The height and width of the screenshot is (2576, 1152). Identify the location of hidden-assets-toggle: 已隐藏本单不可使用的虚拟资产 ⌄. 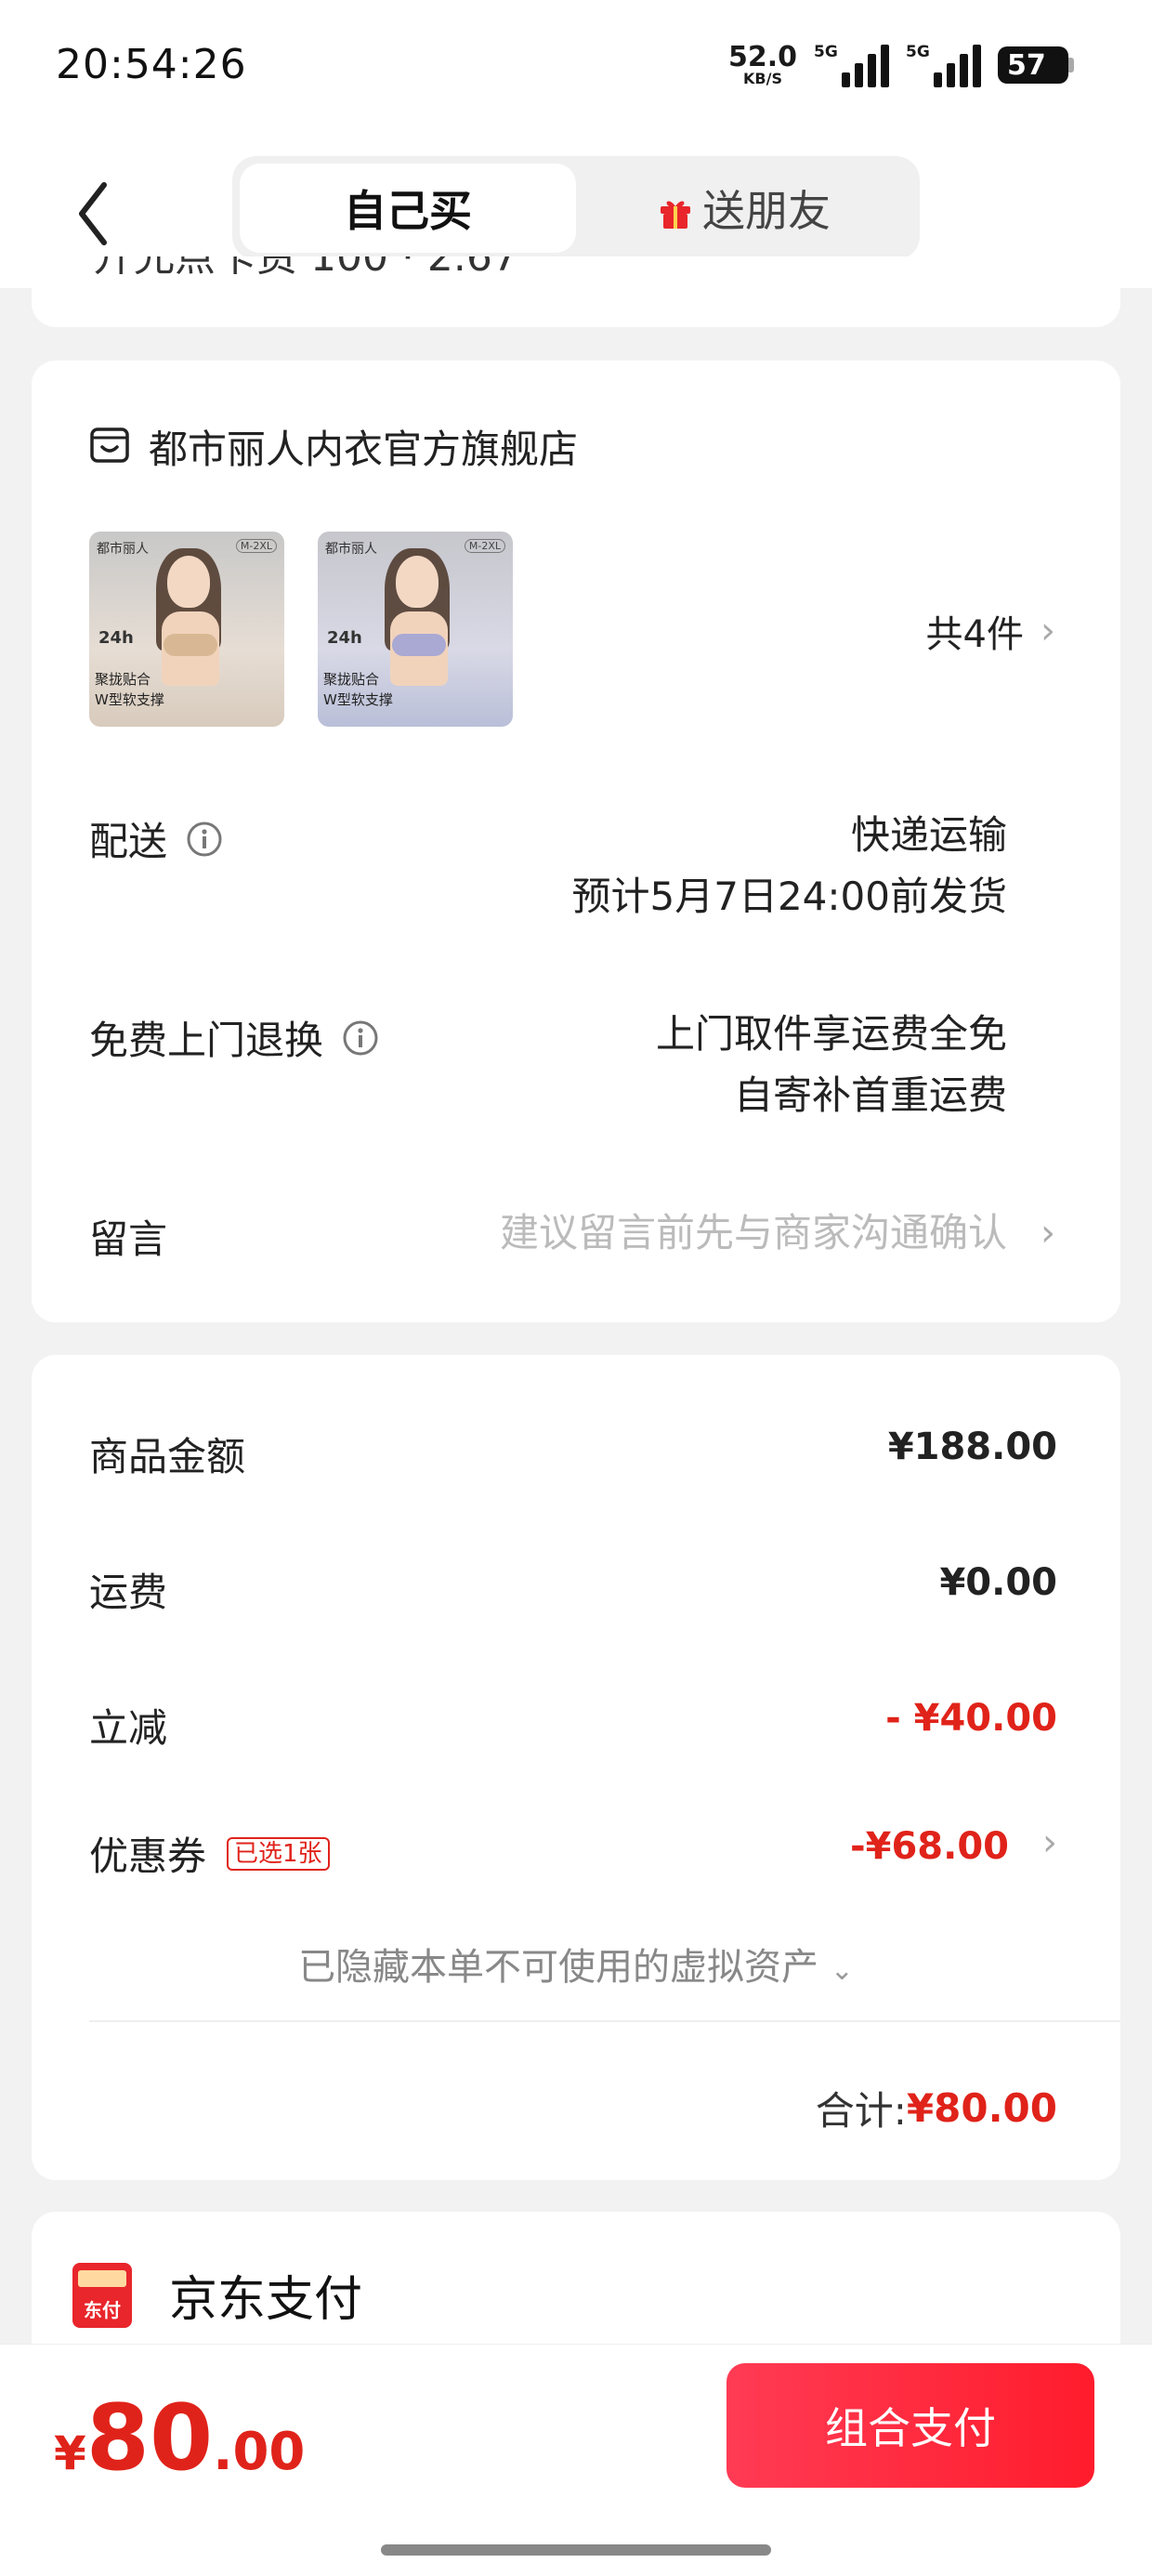
(576, 1964).